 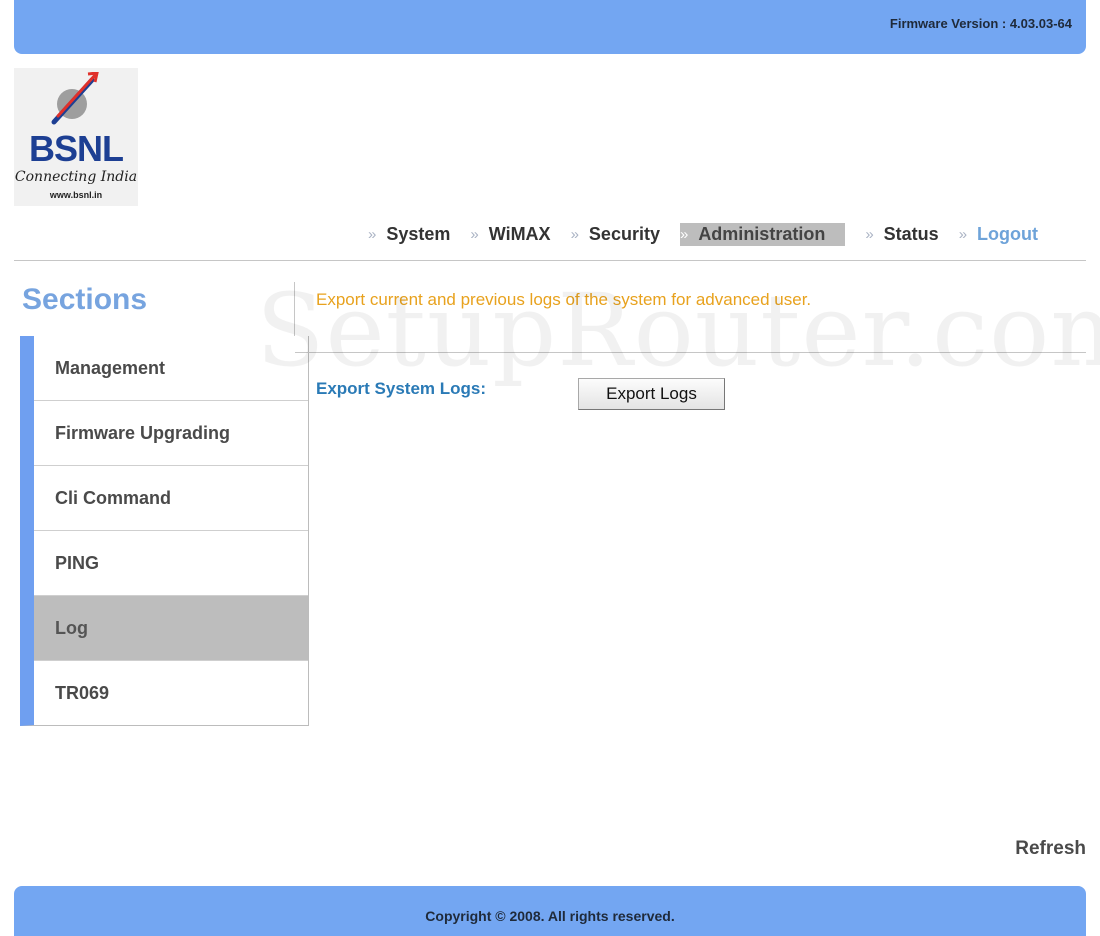 I want to click on nav-status: » Status, so click(x=901, y=234).